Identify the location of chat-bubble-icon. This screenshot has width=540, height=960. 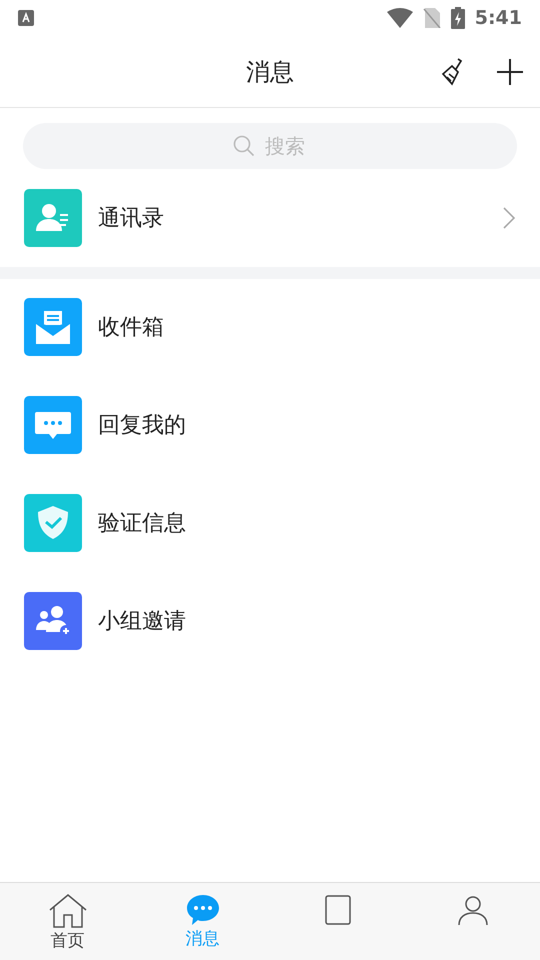
(202, 910).